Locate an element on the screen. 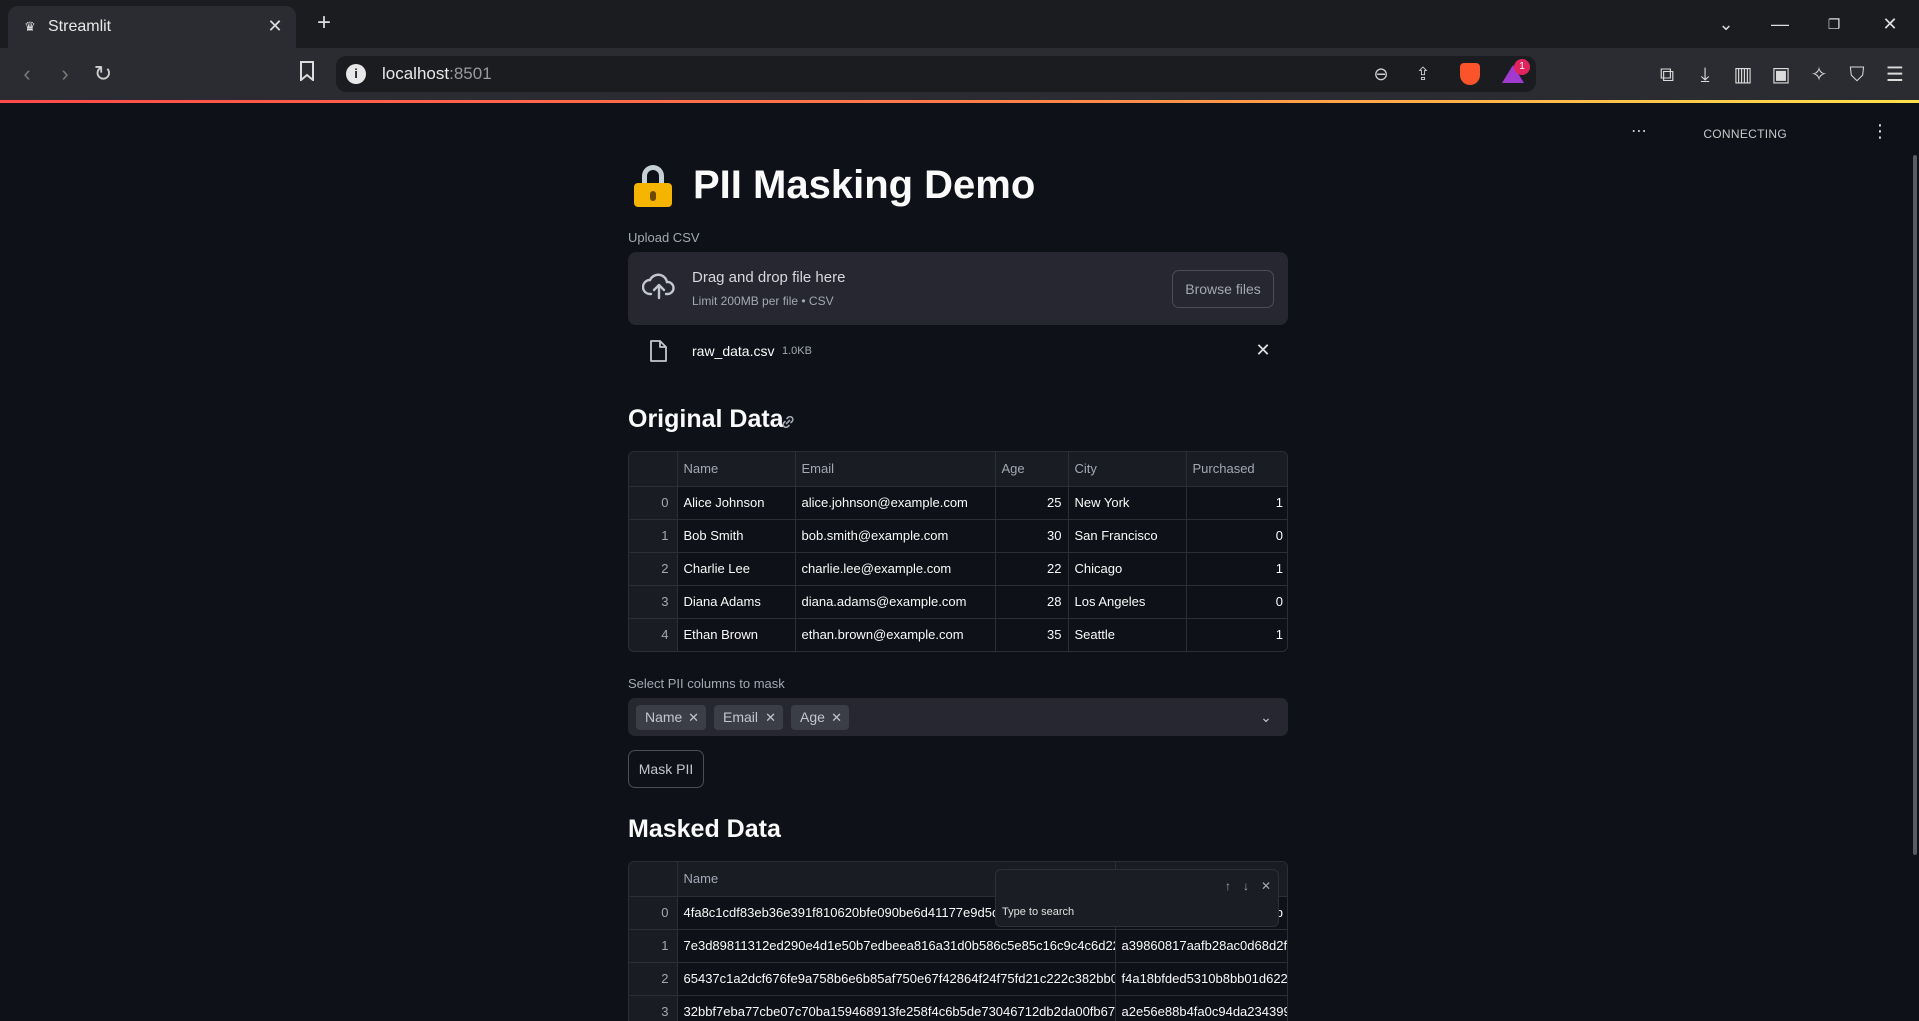  table-cell: a39860817aafb28ac0d68d2f9f is located at coordinates (1201, 946).